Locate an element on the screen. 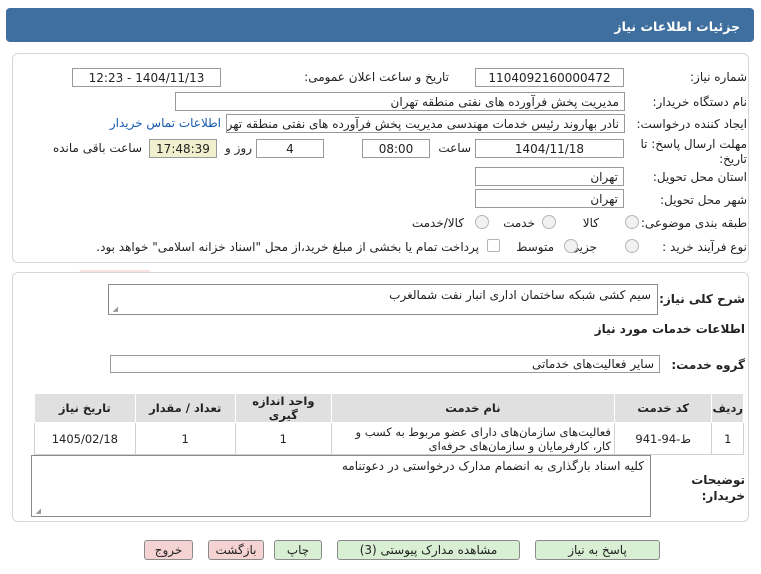 This screenshot has width=761, height=574. cell-need-date: 1405/02/18 is located at coordinates (85, 438).